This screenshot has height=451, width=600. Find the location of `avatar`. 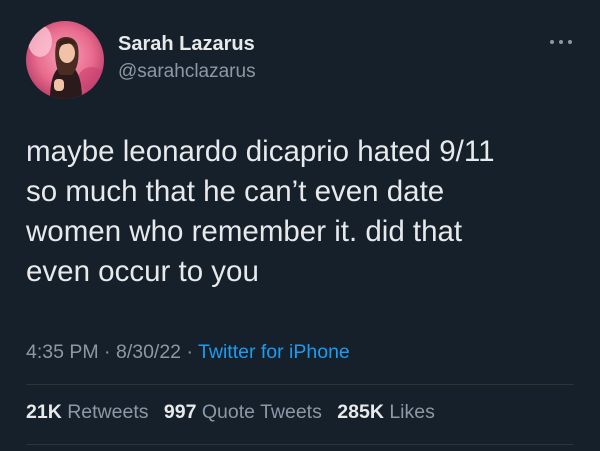

avatar is located at coordinates (65, 60).